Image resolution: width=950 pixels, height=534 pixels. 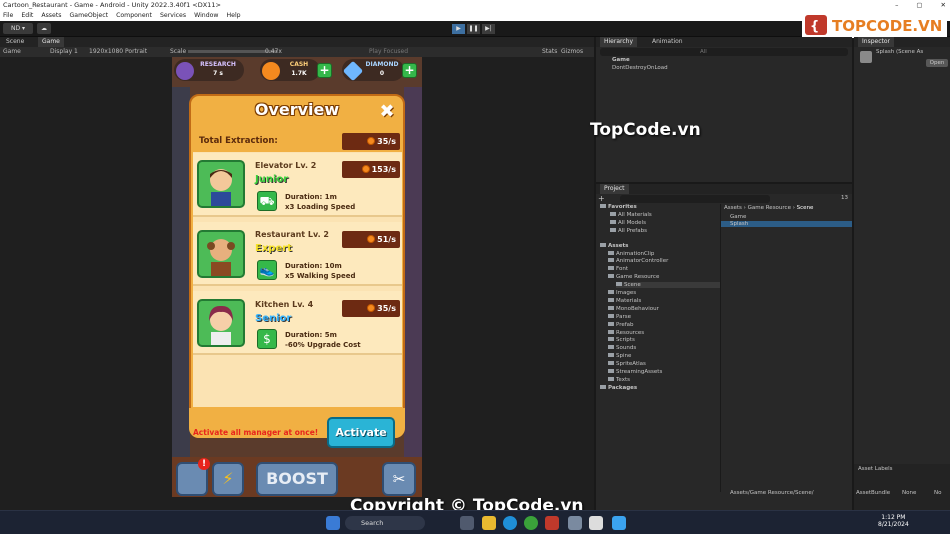 I want to click on maximize-button: ▢, so click(x=919, y=5).